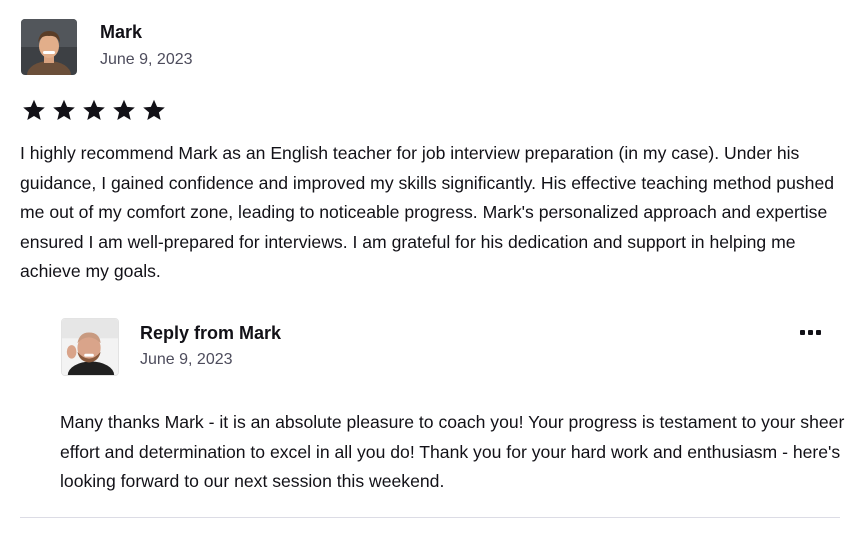 The height and width of the screenshot is (537, 864). I want to click on divider, so click(430, 517).